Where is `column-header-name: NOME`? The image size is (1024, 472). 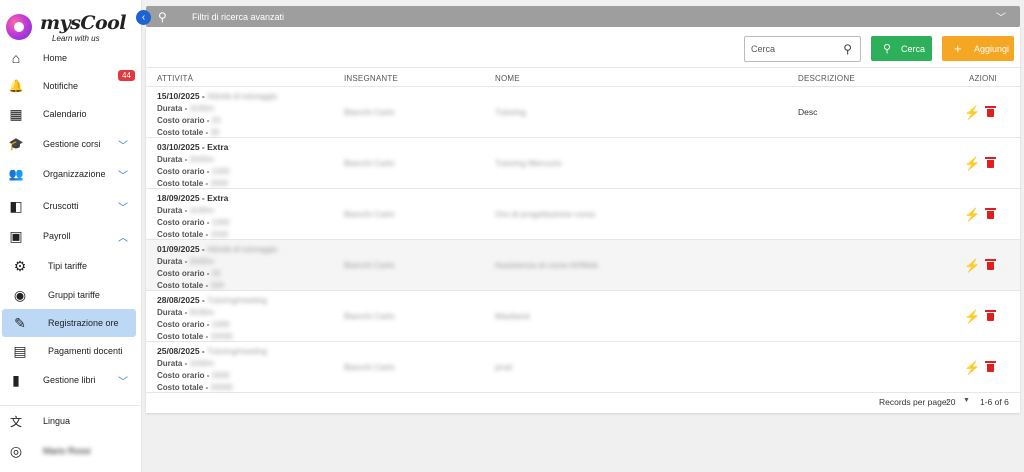
column-header-name: NOME is located at coordinates (507, 78).